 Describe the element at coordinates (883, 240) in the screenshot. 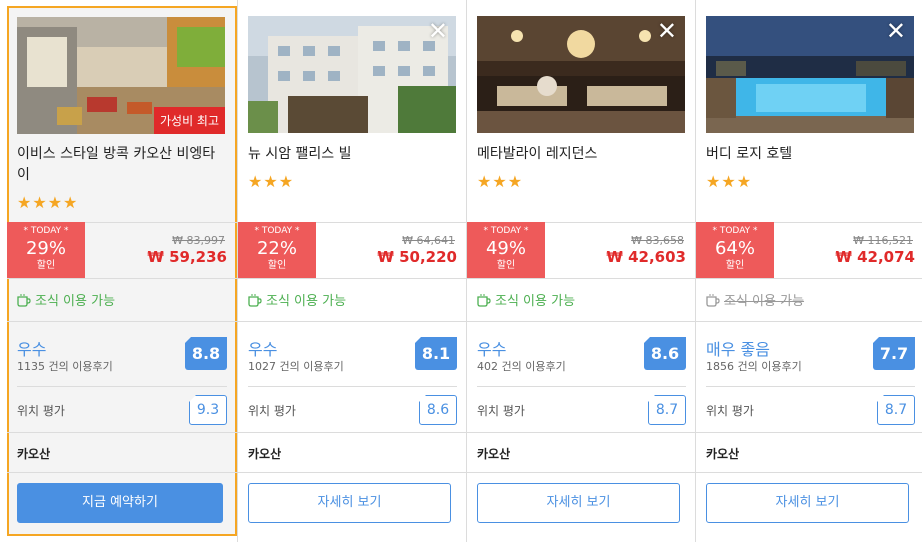

I see `original-price: ₩ 116,521` at that location.